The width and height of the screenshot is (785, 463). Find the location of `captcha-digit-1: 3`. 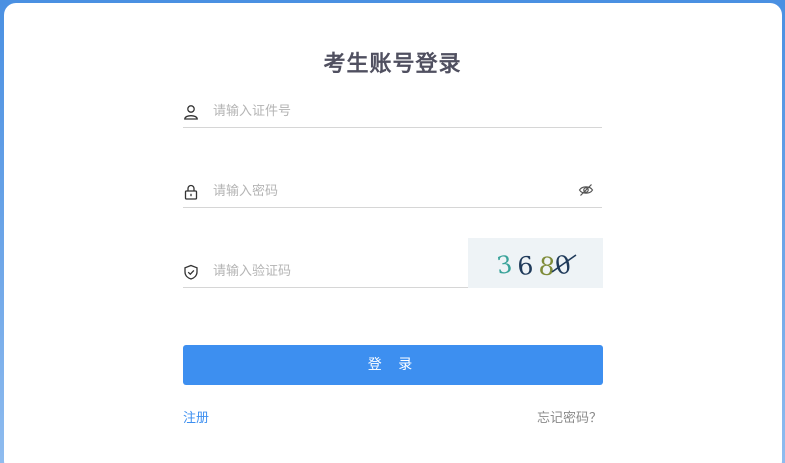

captcha-digit-1: 3 is located at coordinates (504, 265).